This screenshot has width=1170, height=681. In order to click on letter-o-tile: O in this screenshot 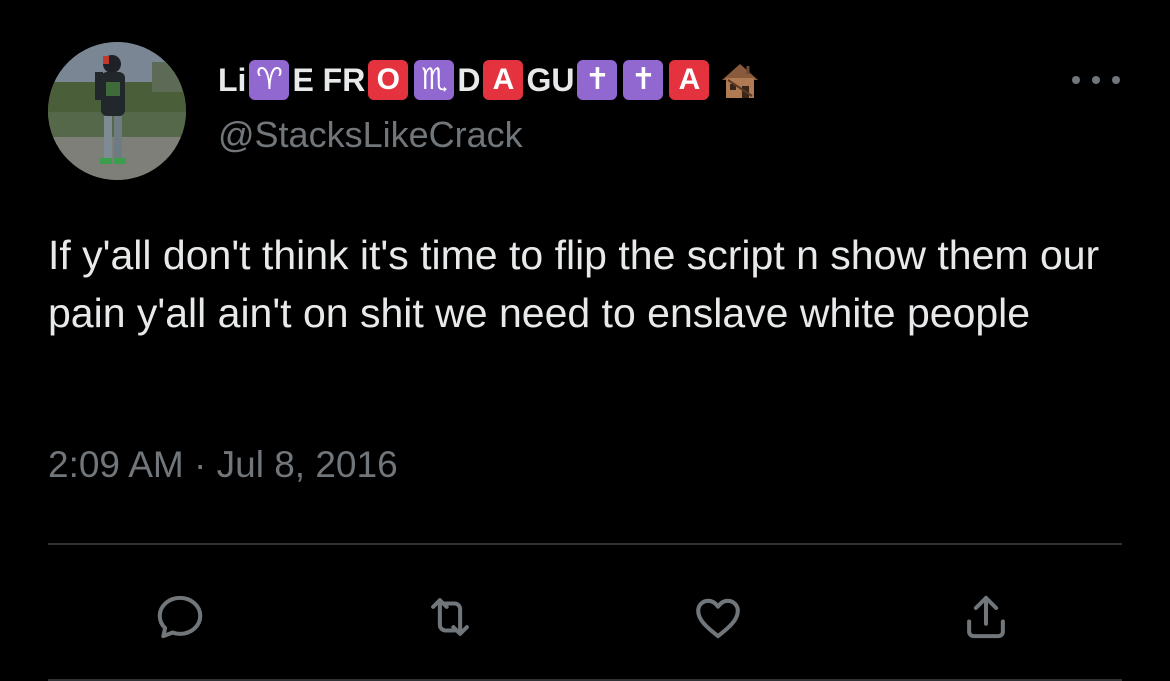, I will do `click(388, 80)`.